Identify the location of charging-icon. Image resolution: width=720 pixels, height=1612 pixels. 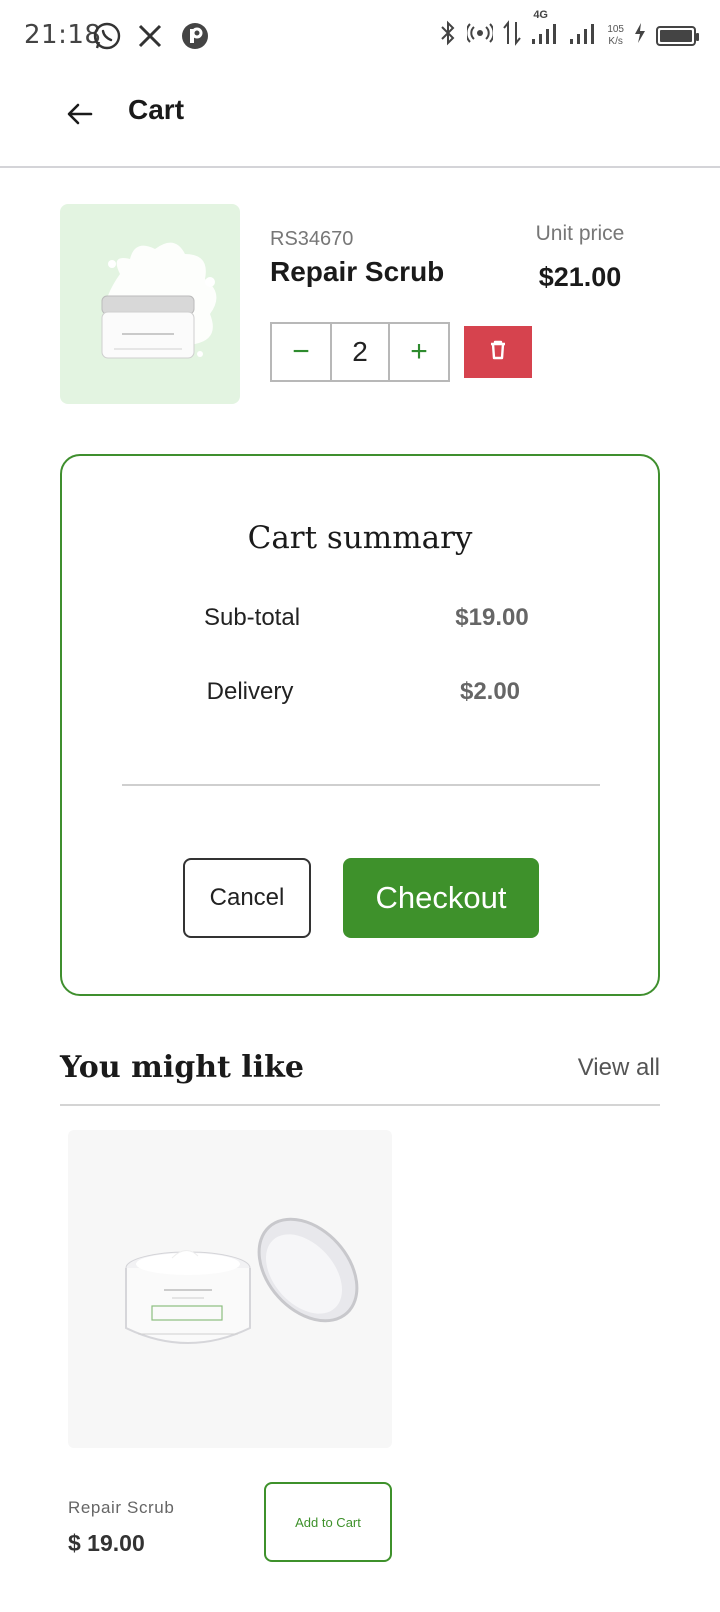
(640, 36).